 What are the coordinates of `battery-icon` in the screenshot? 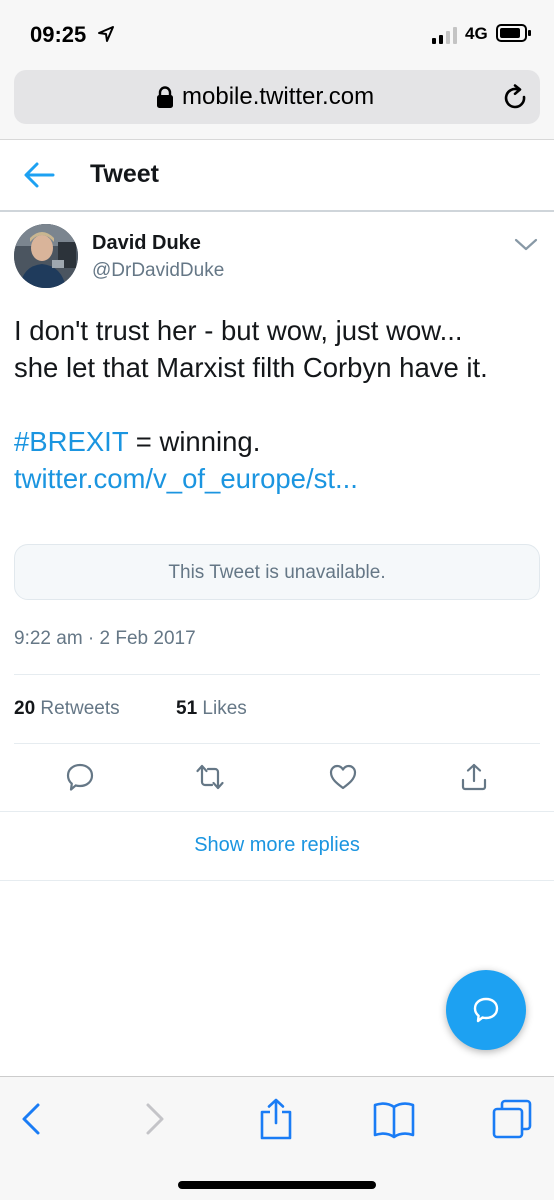 It's located at (513, 33).